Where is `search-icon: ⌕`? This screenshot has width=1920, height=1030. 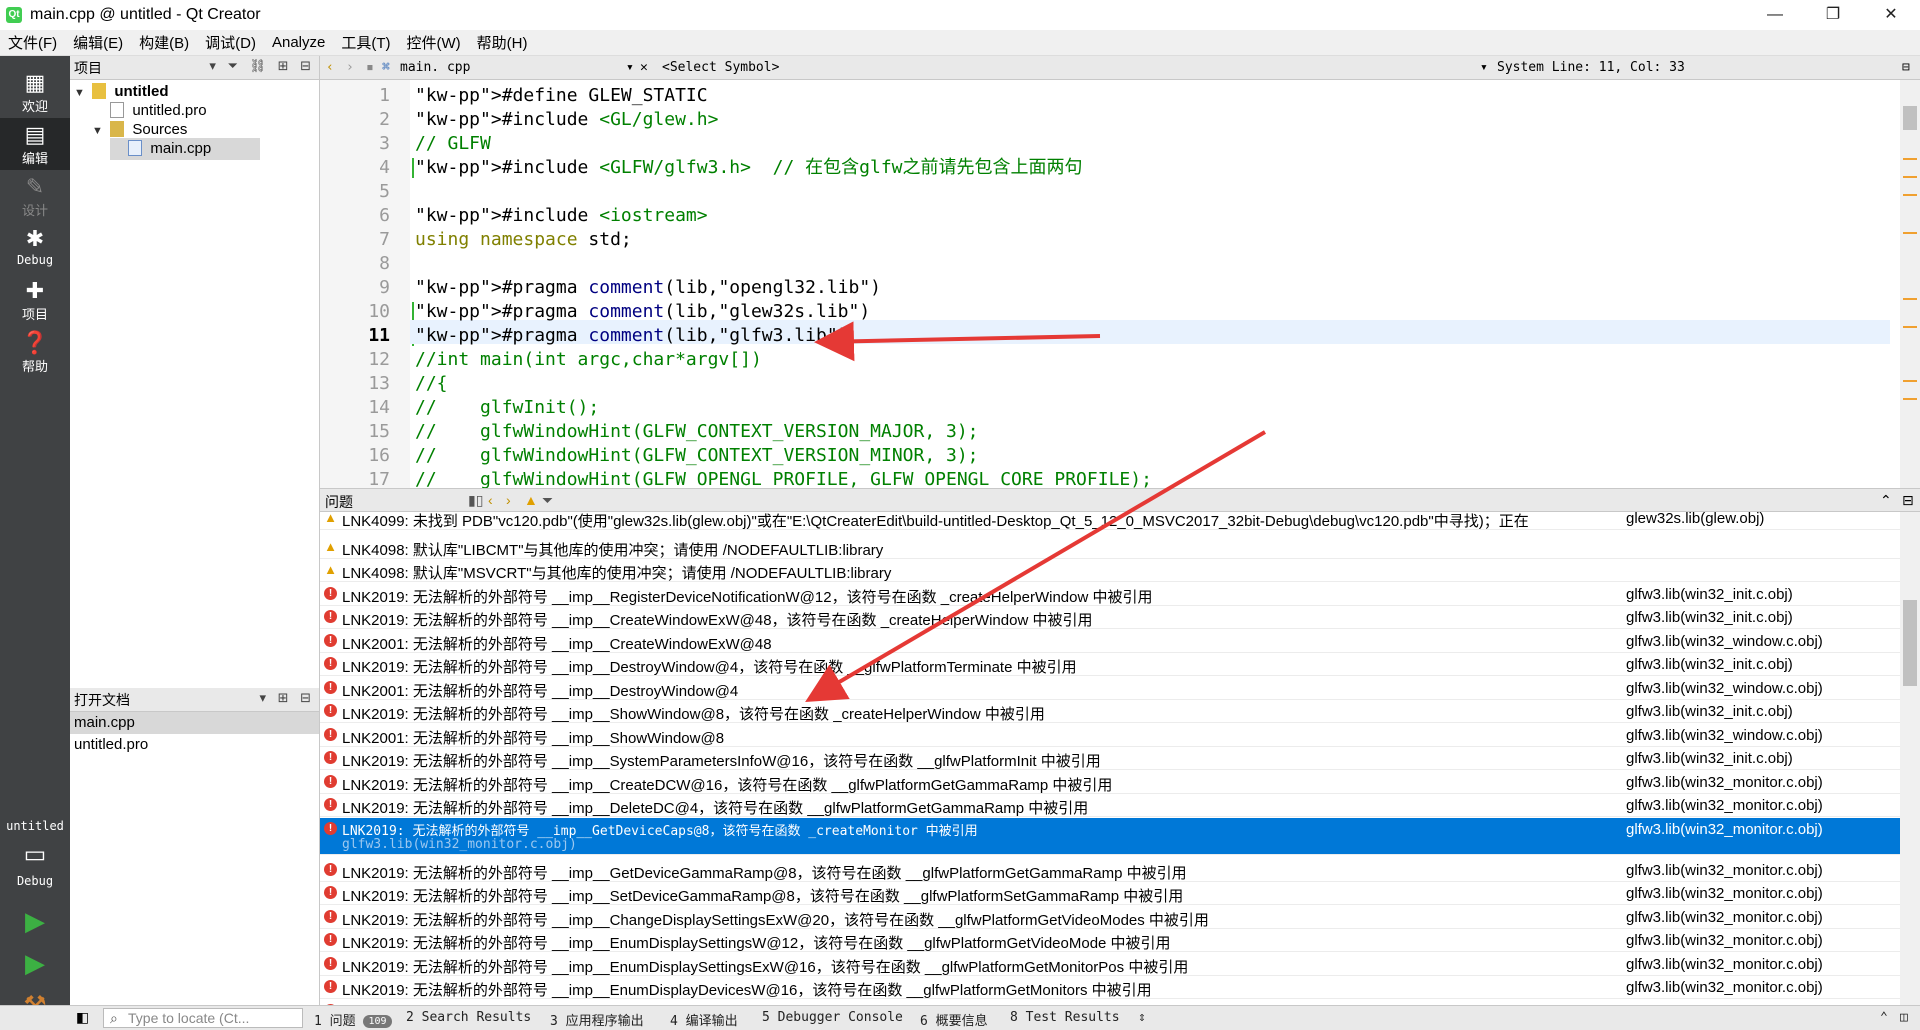
search-icon: ⌕ is located at coordinates (114, 1018).